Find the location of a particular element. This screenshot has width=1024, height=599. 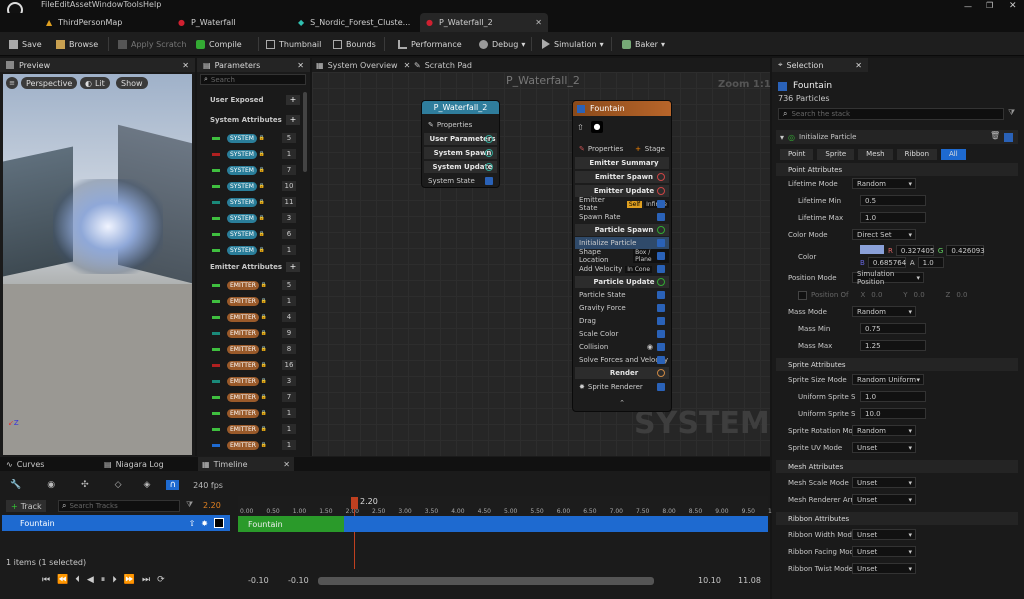

emitter-param-row: EMITTER 🔒 5 is located at coordinates (252, 285).